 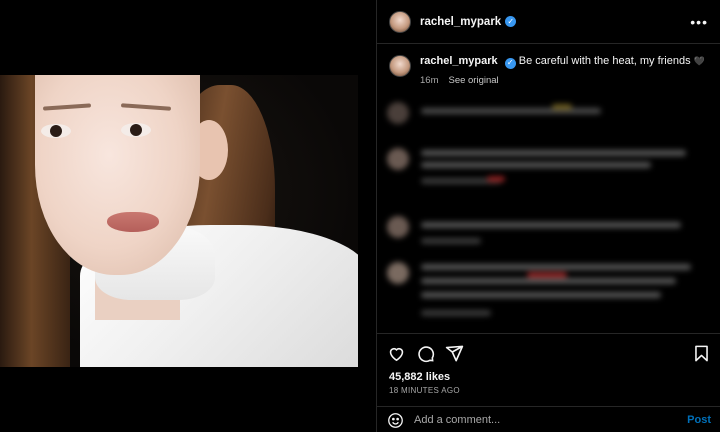 What do you see at coordinates (459, 61) in the screenshot?
I see `caption-username: rachel_mypark` at bounding box center [459, 61].